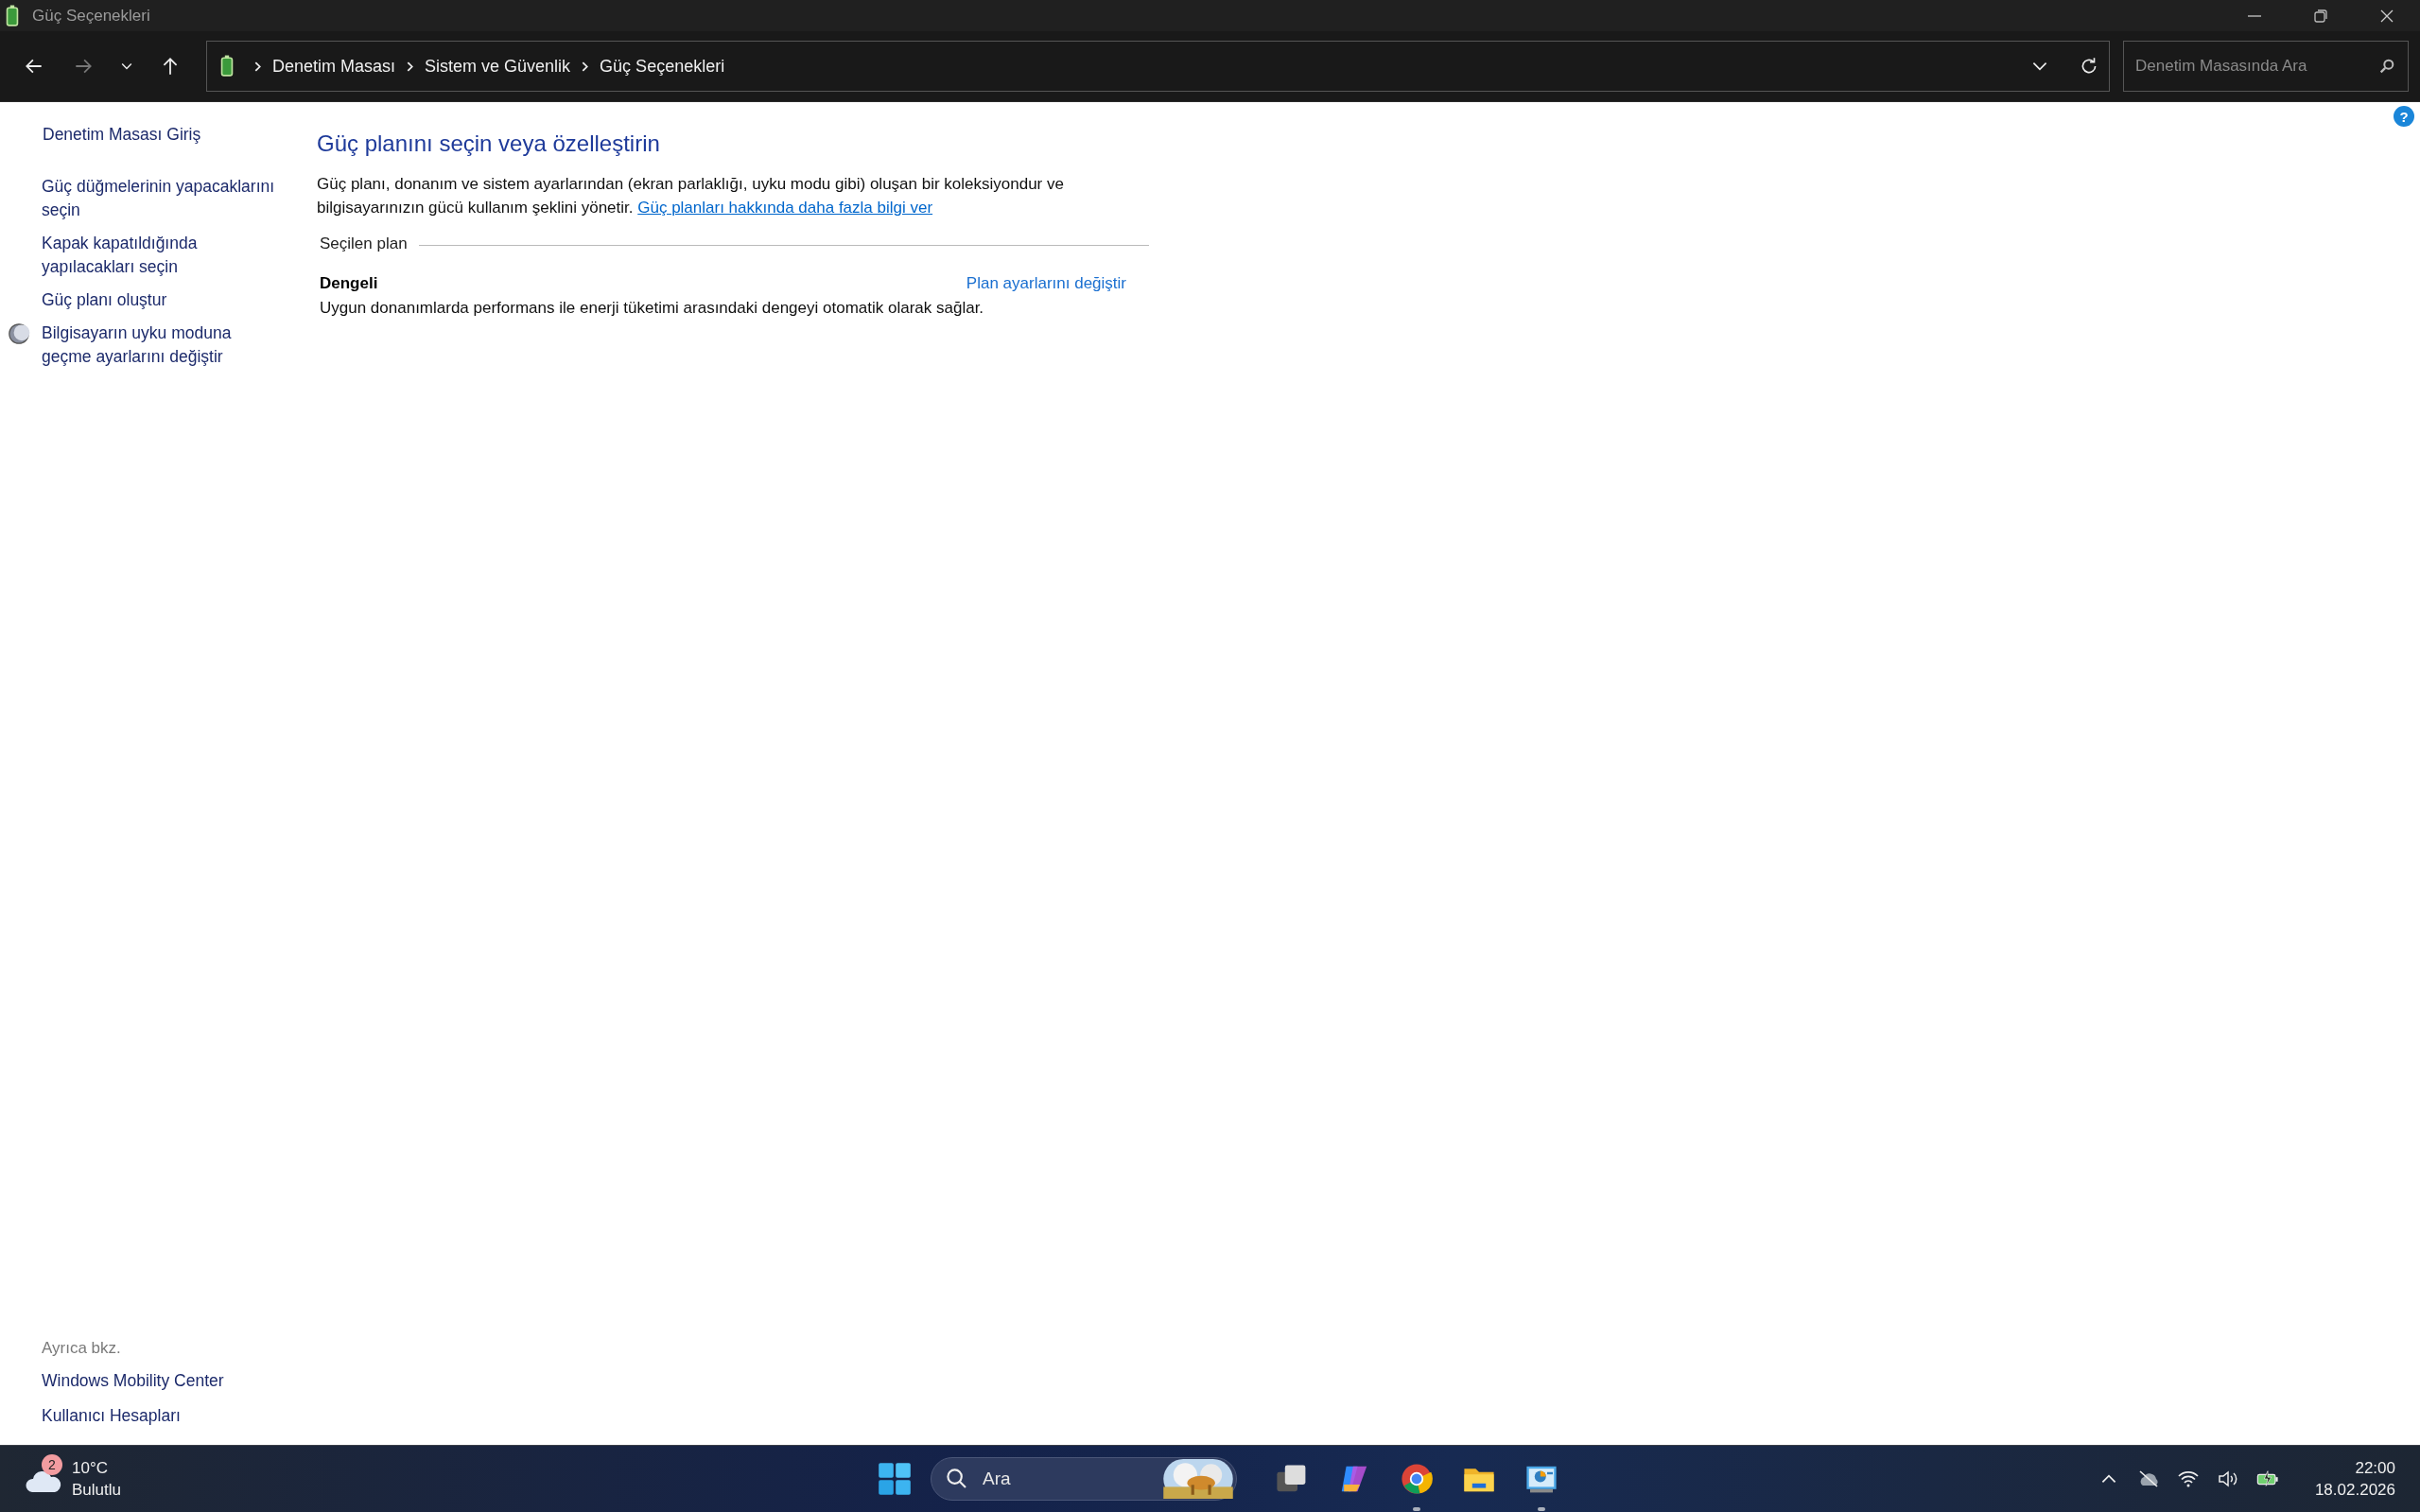  Describe the element at coordinates (91, 16) in the screenshot. I see `window-title: Güç Seçenekleri` at that location.